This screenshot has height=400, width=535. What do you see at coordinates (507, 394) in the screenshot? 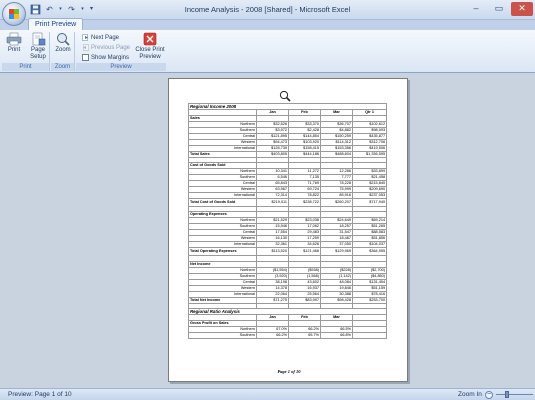
I see `zoom-slider-thumb` at bounding box center [507, 394].